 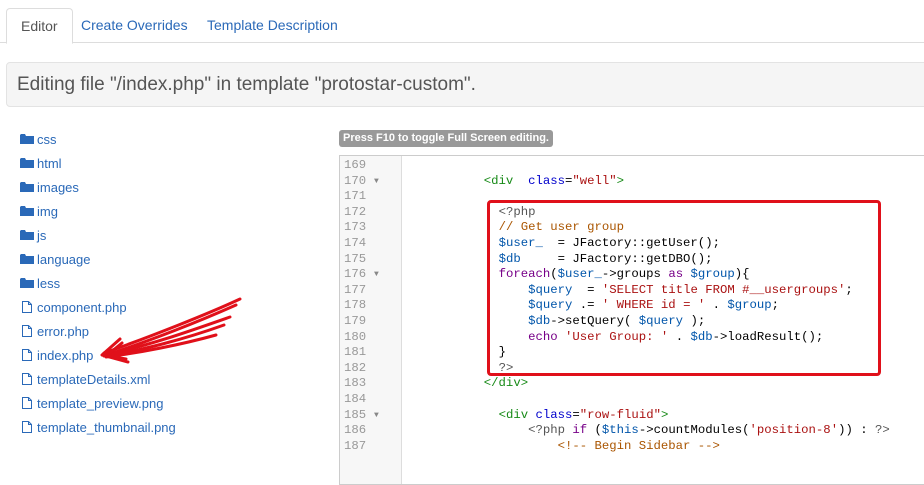 What do you see at coordinates (469, 384) in the screenshot?
I see `code-text: </div>` at bounding box center [469, 384].